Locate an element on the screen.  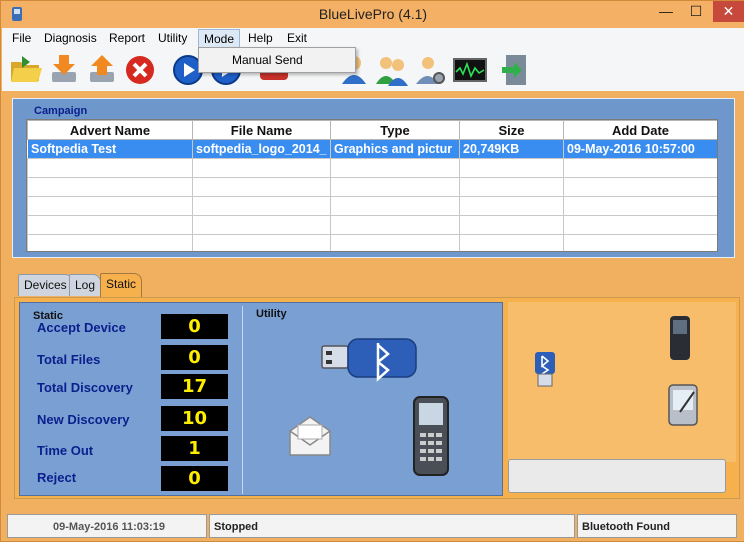
cell-type: Graphics and pictur is located at coordinates (395, 149).